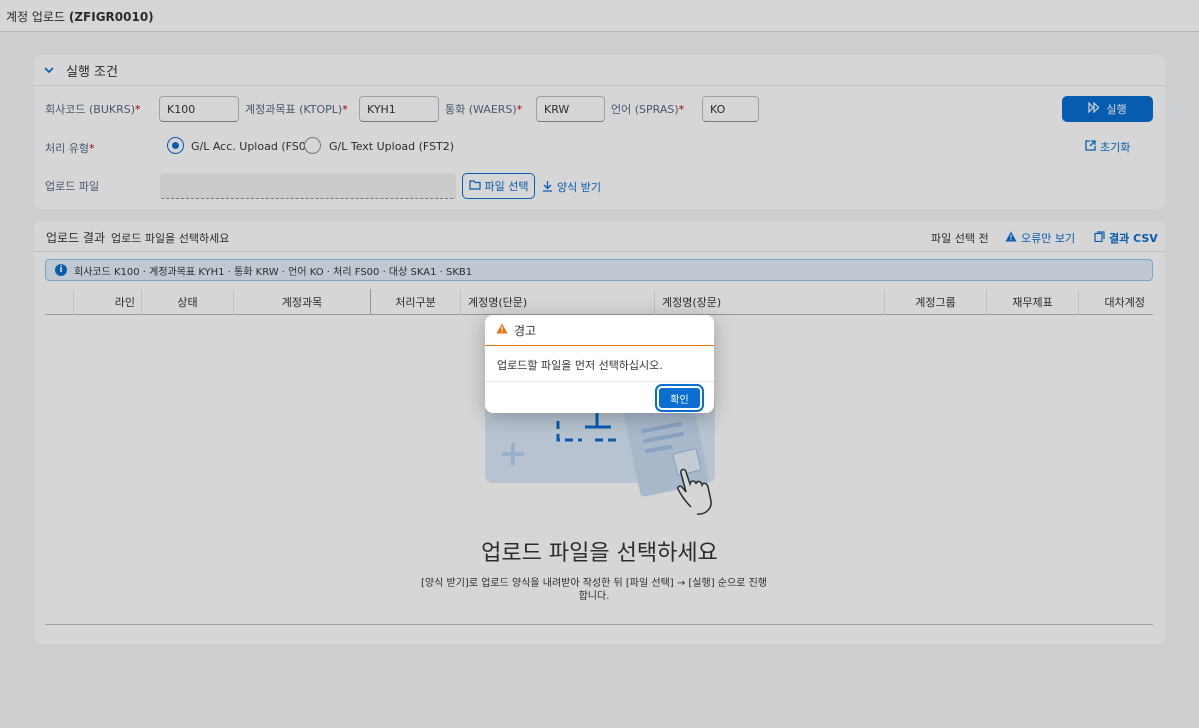 The width and height of the screenshot is (1199, 728). Describe the element at coordinates (599, 330) in the screenshot. I see `dialog-header: 경고` at that location.